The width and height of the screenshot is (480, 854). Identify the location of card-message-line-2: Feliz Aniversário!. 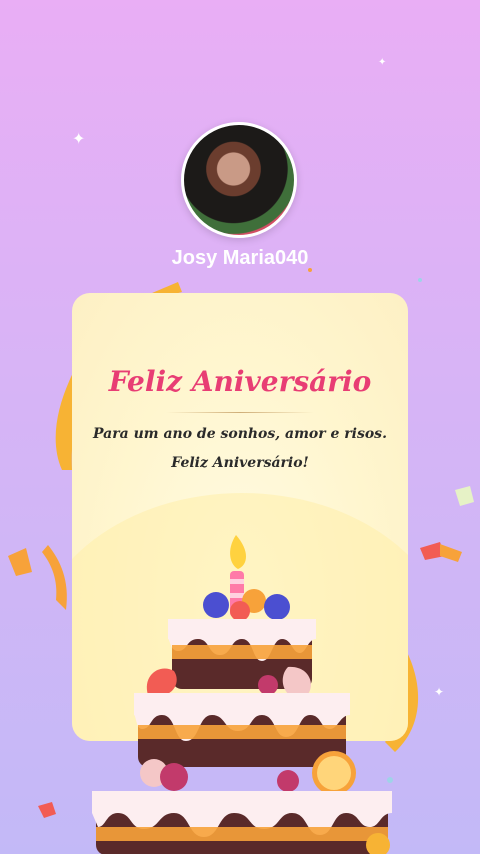
(240, 463).